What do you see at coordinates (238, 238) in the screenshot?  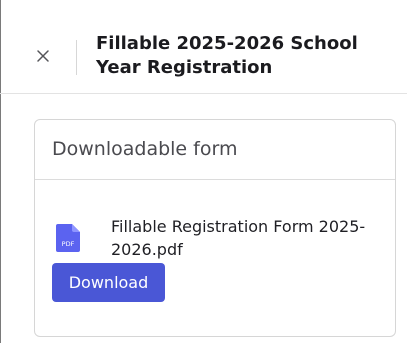 I see `file-name: Fillable Registration Form 2025-2026.pdf` at bounding box center [238, 238].